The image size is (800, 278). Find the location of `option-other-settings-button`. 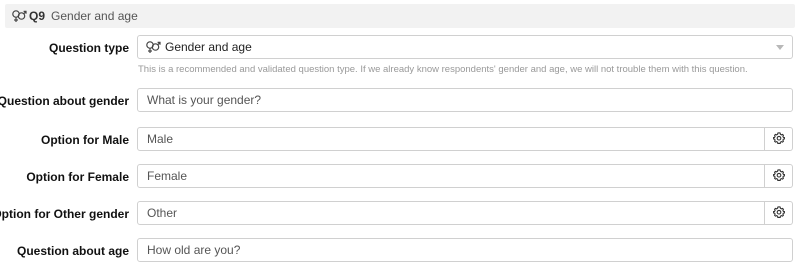

option-other-settings-button is located at coordinates (779, 213).